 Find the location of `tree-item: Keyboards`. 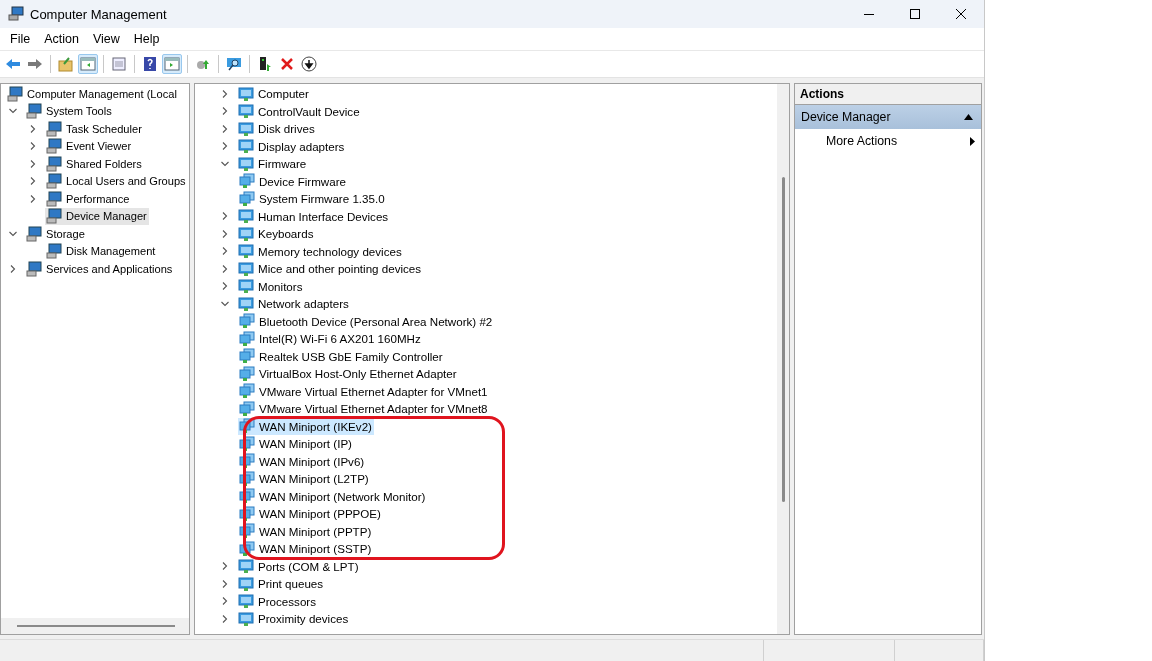

tree-item: Keyboards is located at coordinates (276, 234).